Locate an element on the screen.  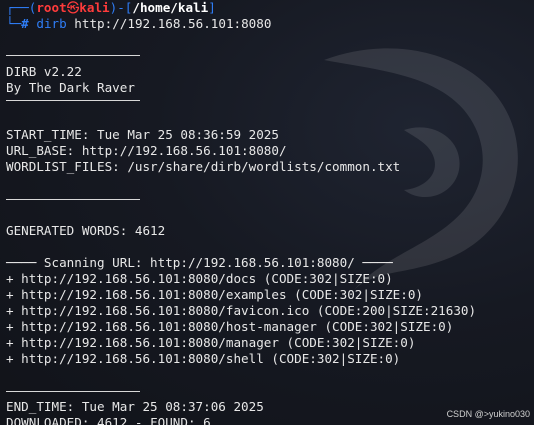
command-name: dirb is located at coordinates (51, 23).